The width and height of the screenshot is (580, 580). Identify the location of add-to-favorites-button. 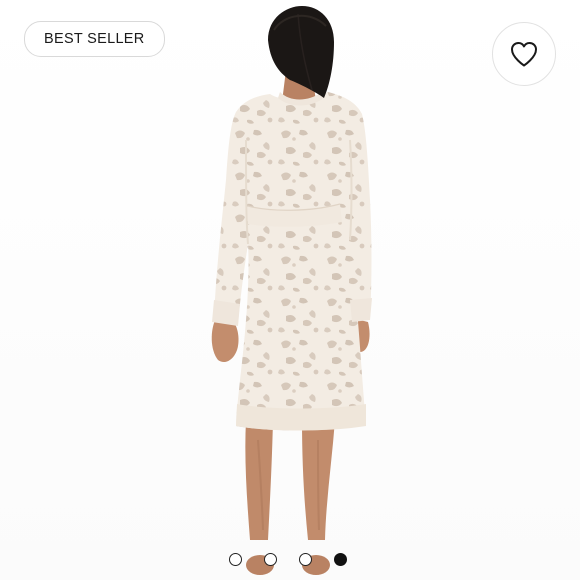
(524, 54).